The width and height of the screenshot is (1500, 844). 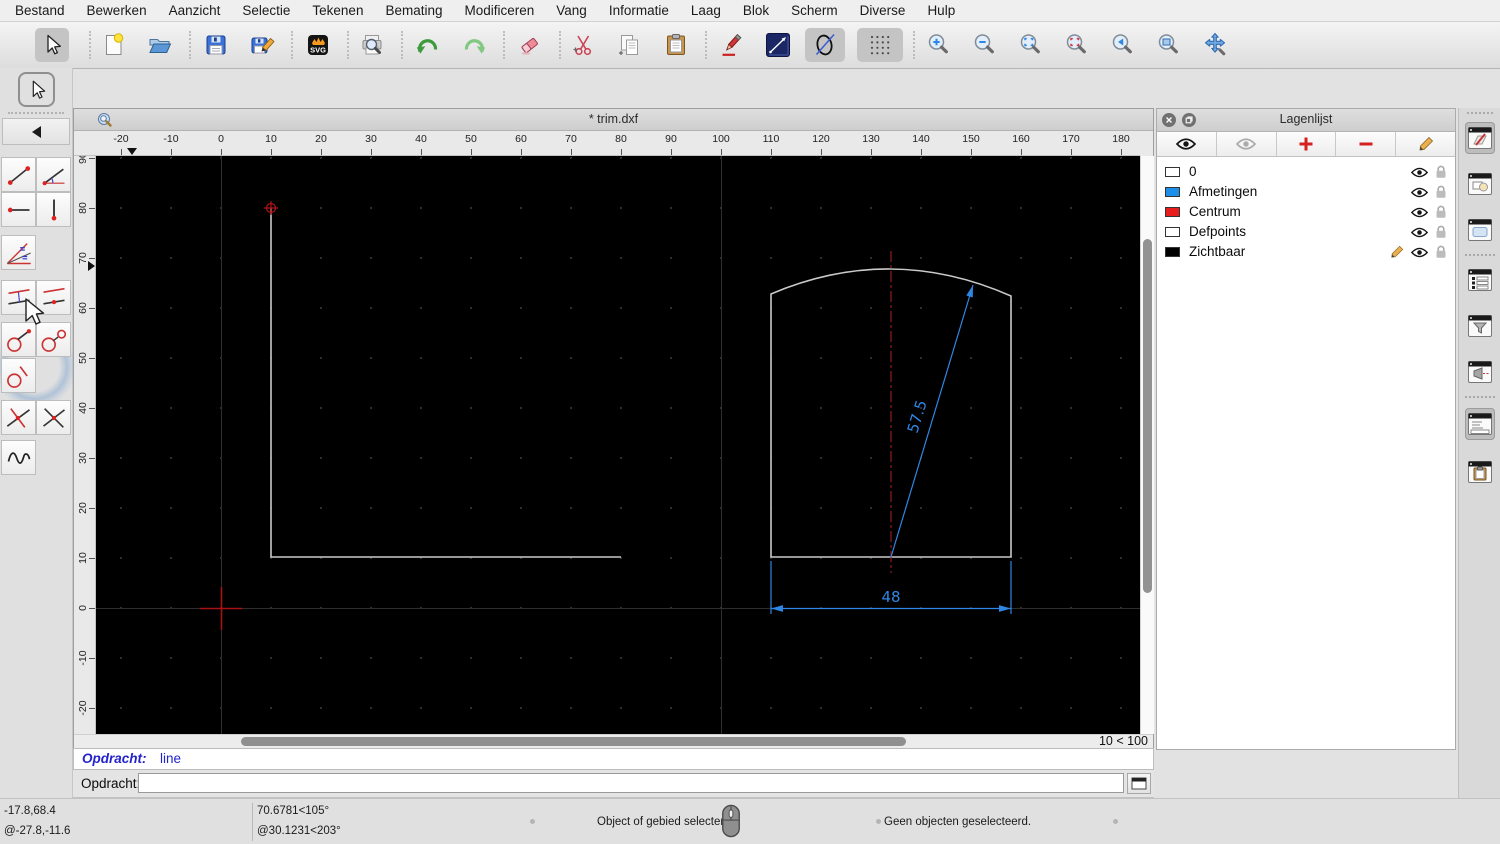 I want to click on selection-arrow-button, so click(x=52, y=45).